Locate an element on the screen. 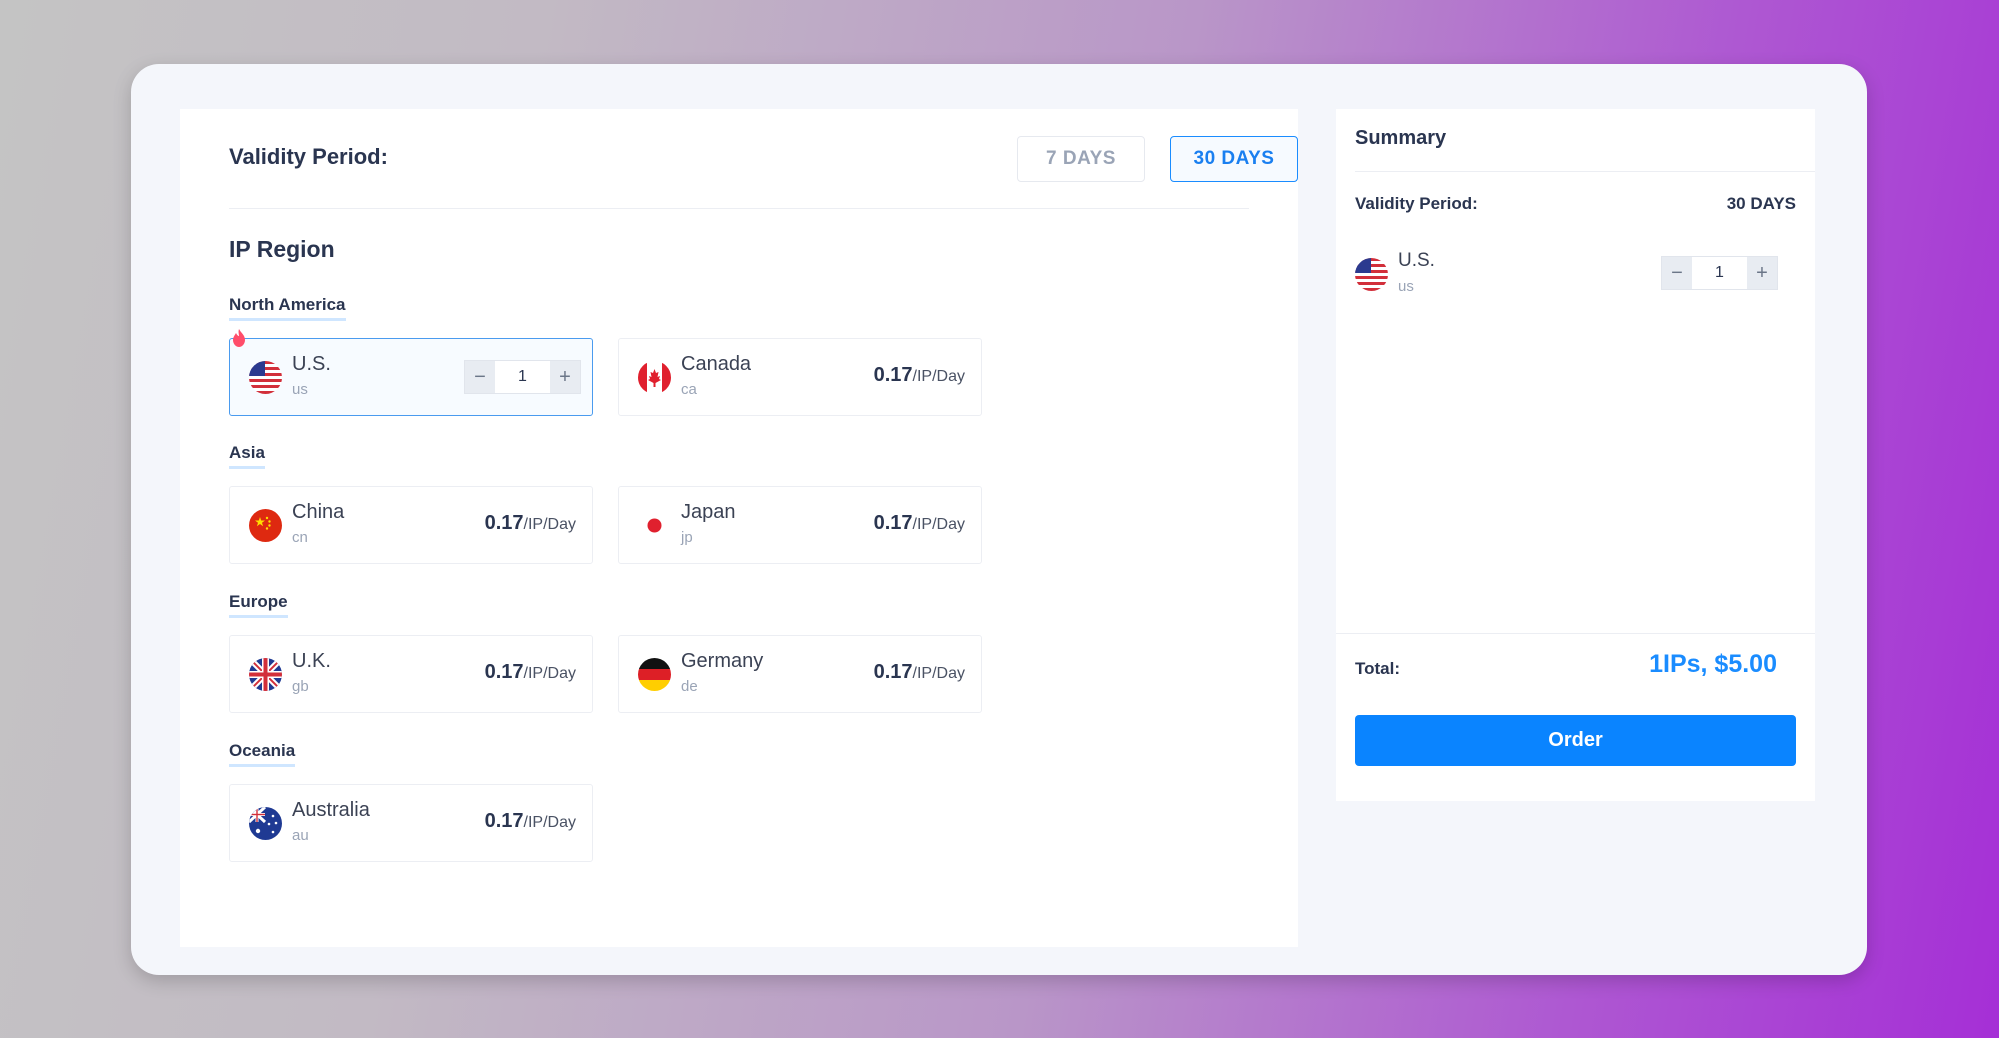 The image size is (1999, 1038). country-name: Canada is located at coordinates (716, 364).